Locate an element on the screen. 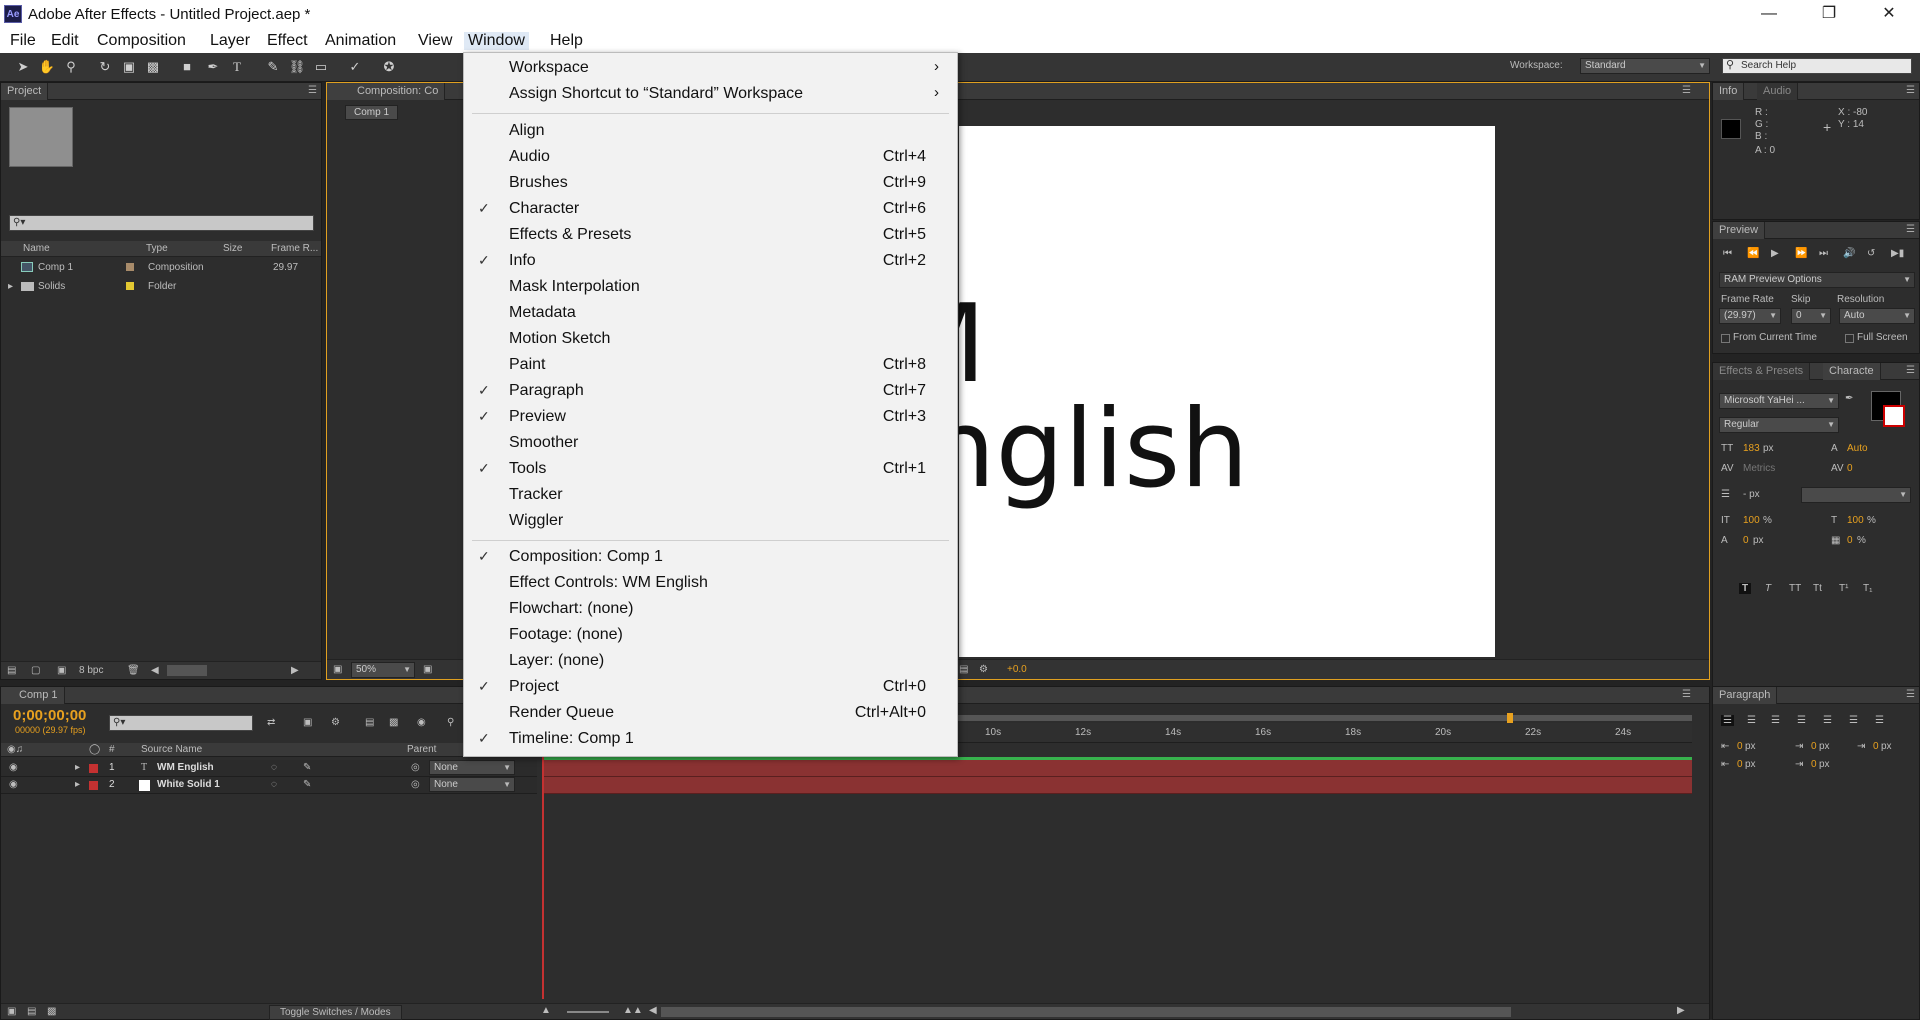 Image resolution: width=1920 pixels, height=1020 pixels. previous-frame-icon: ⏪ is located at coordinates (1753, 253).